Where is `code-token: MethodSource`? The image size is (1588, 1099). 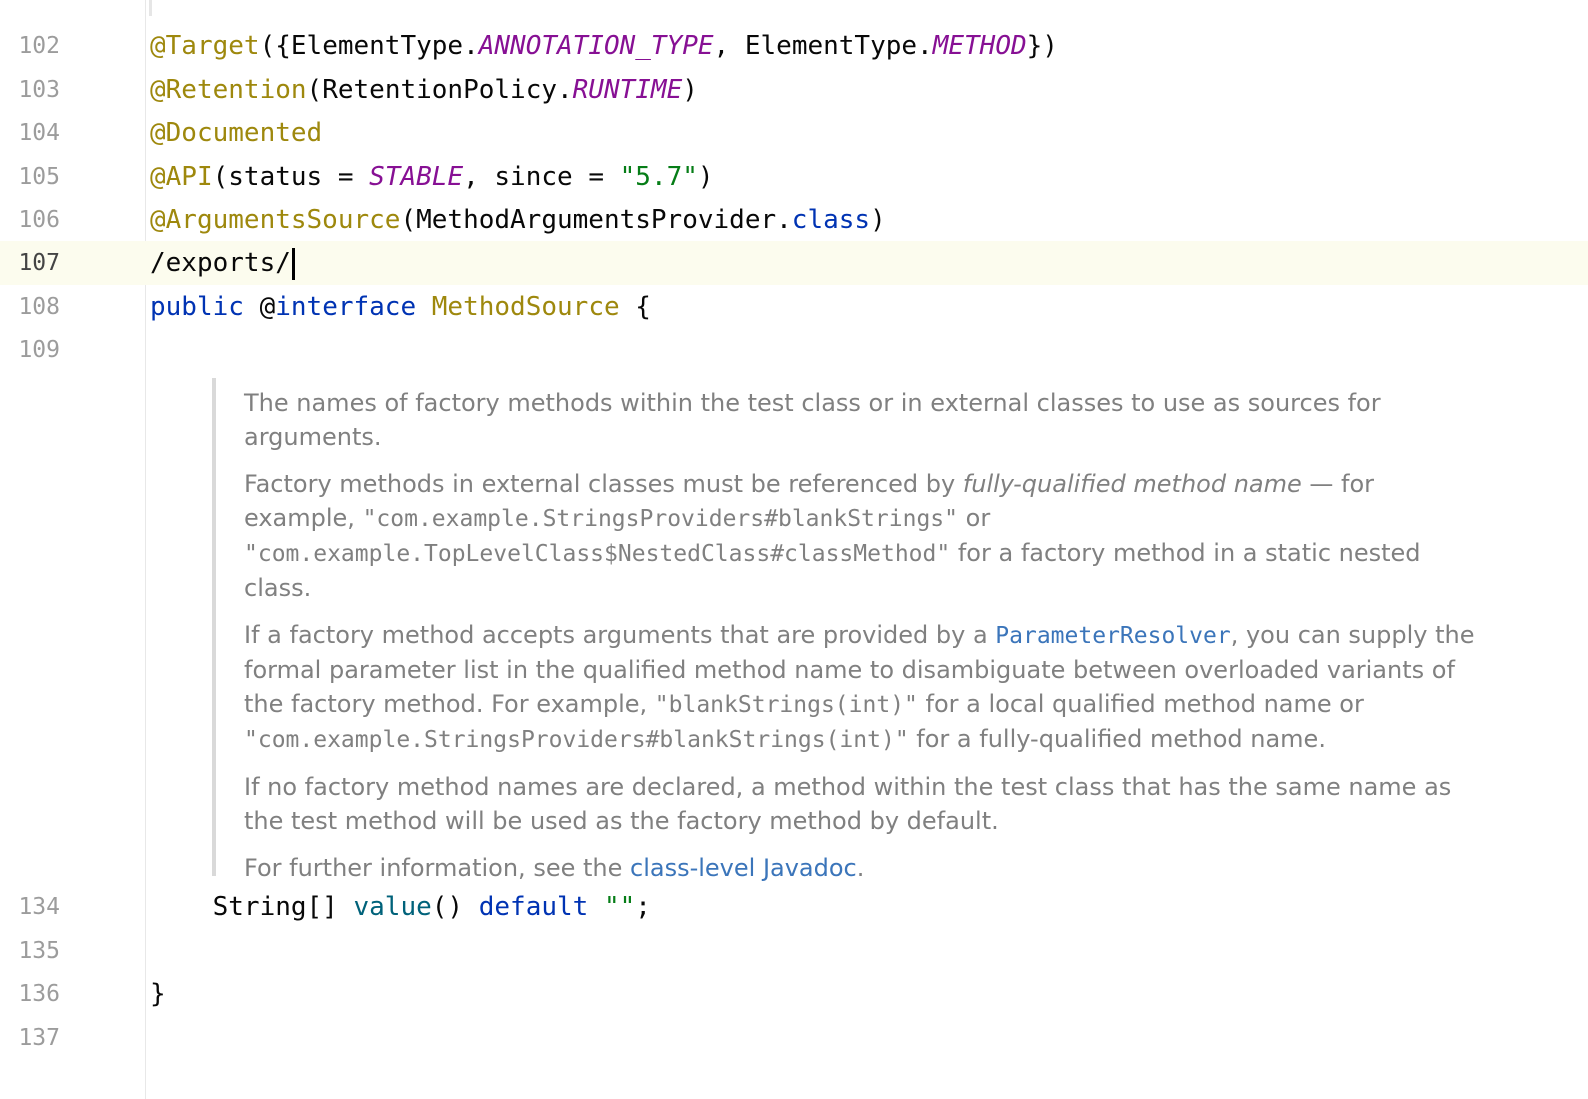
code-token: MethodSource is located at coordinates (525, 307).